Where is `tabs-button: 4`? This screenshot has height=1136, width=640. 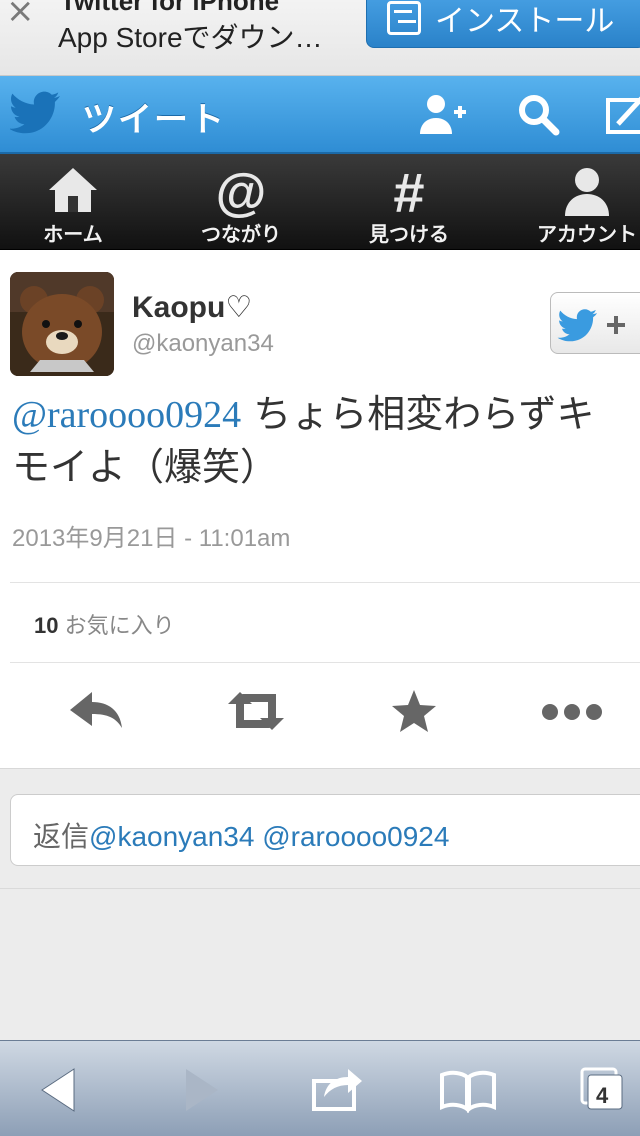 tabs-button: 4 is located at coordinates (608, 1090).